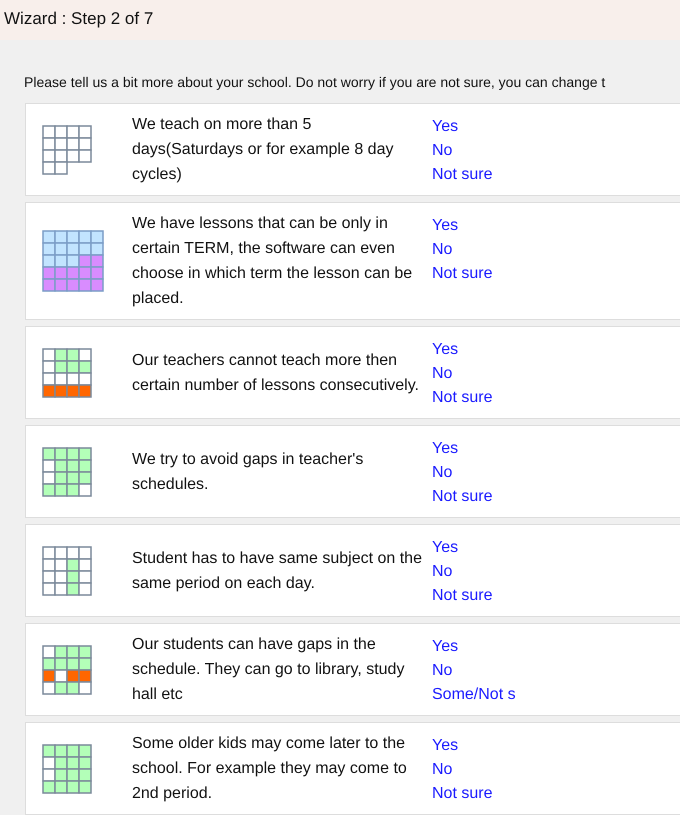 The image size is (680, 815). What do you see at coordinates (263, 150) in the screenshot?
I see `question-text: We teach on more than 5 days(Saturdays or for example 8 day cycles)` at bounding box center [263, 150].